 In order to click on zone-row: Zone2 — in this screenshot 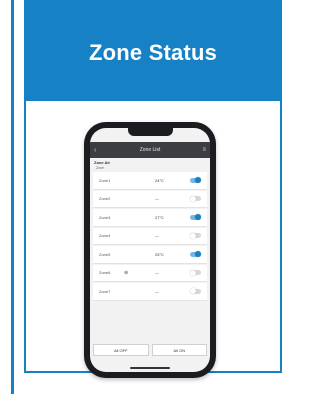, I will do `click(150, 199)`.